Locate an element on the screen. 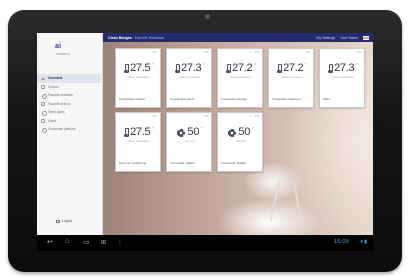  sidebar-item-customize-platform: Customize platform is located at coordinates (70, 129).